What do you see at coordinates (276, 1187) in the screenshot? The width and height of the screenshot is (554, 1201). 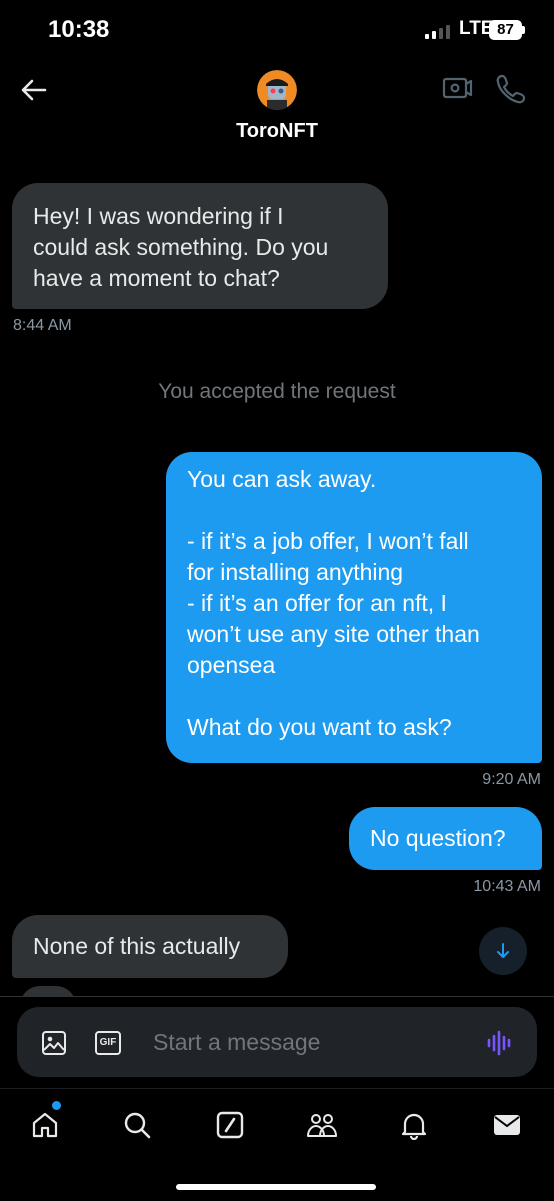 I see `home-indicator` at bounding box center [276, 1187].